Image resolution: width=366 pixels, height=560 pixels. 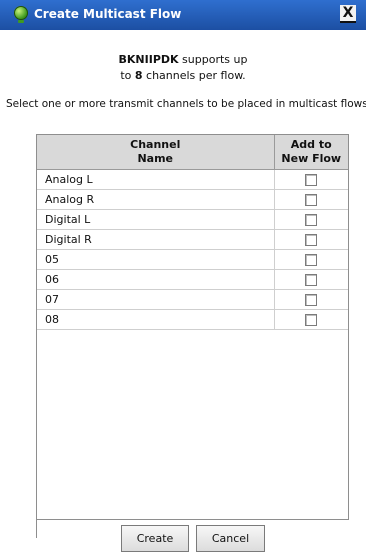 I want to click on cancel-button: Cancel, so click(x=230, y=538).